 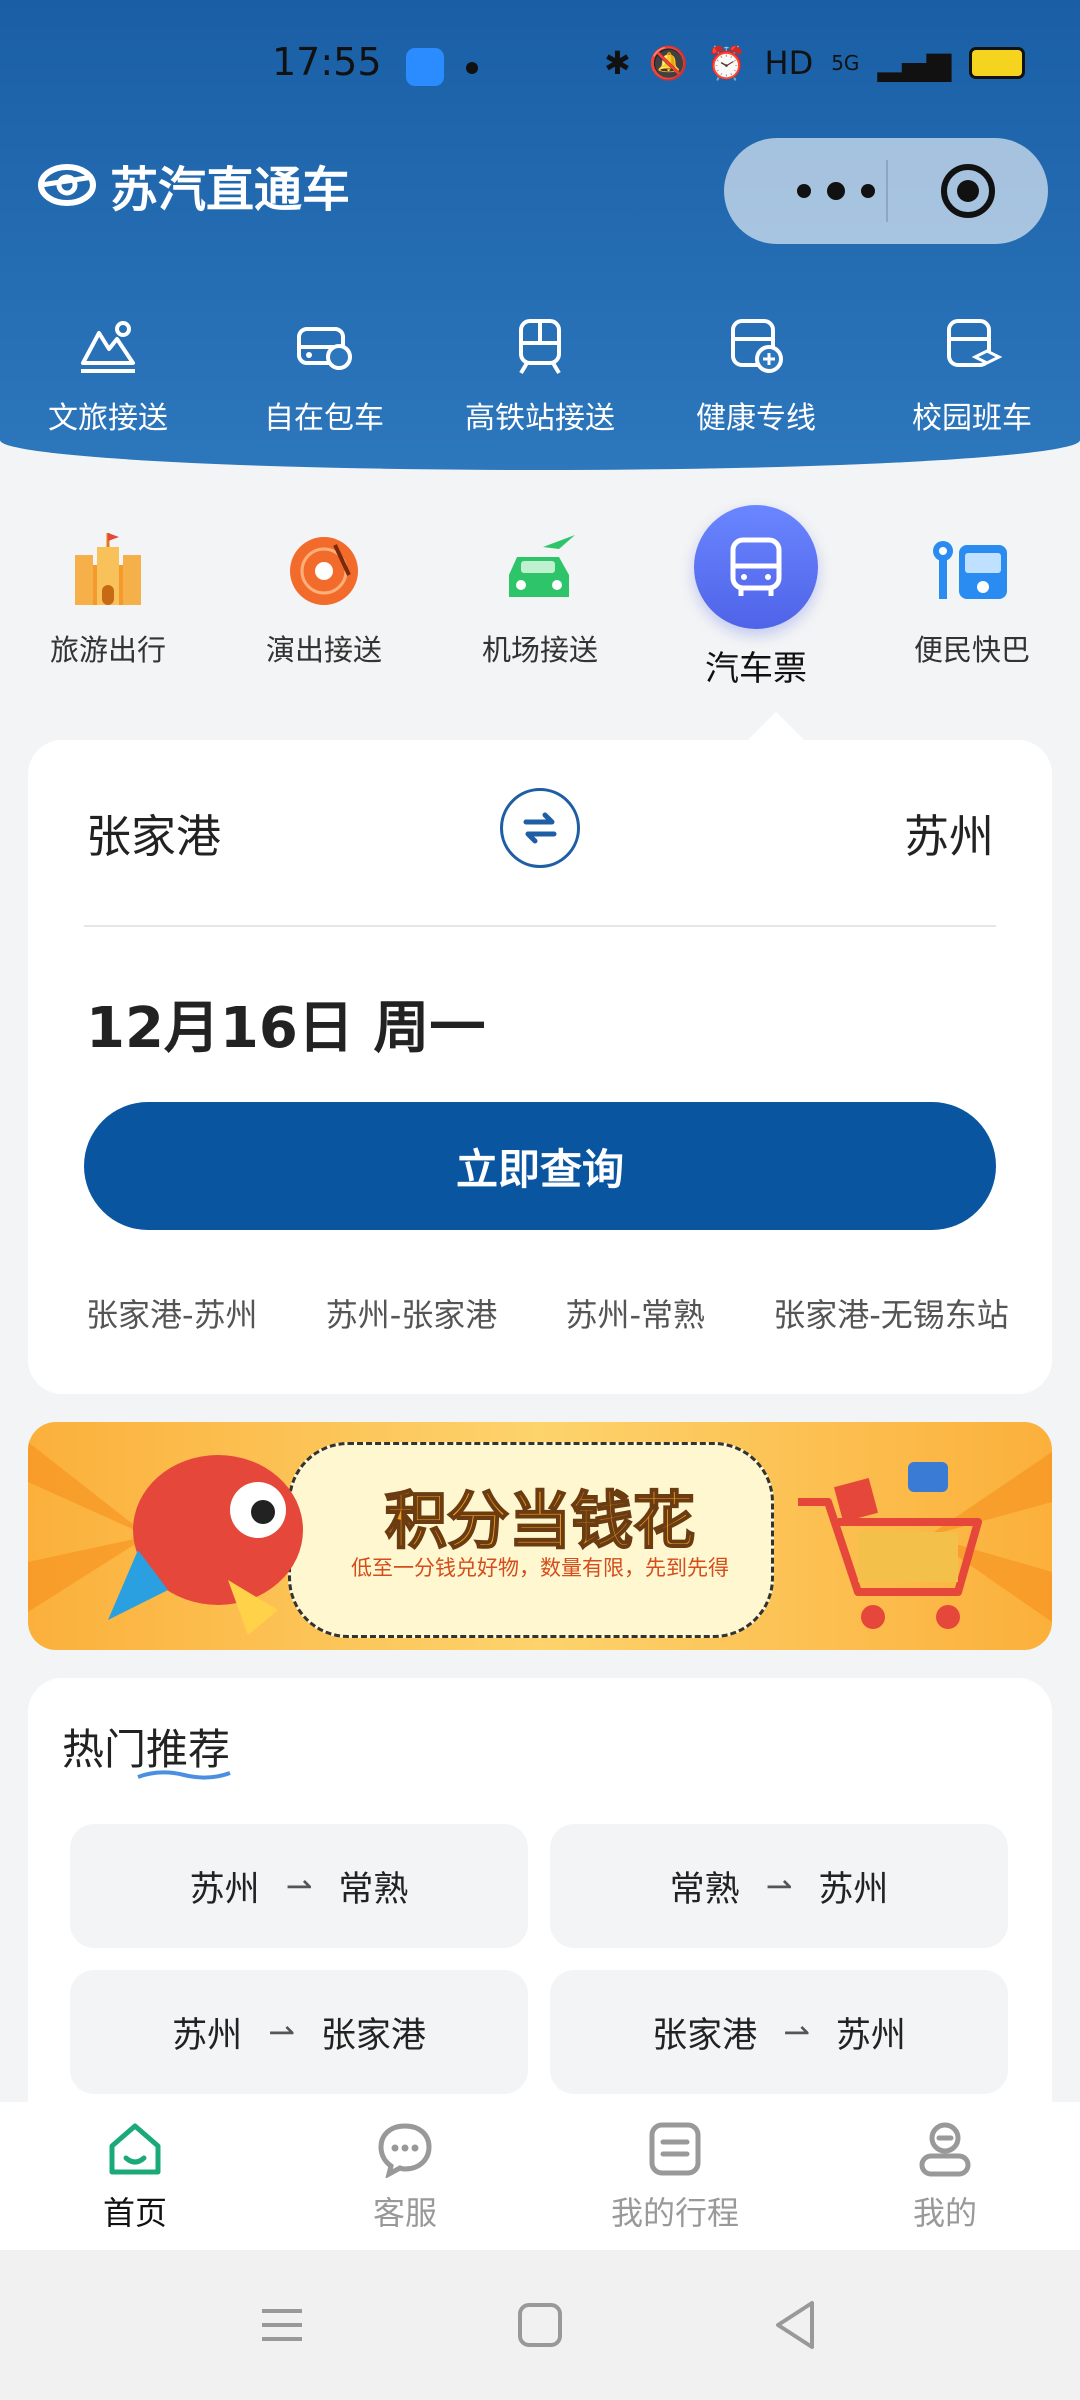 I want to click on nav-label: 健康专线, so click(x=756, y=418).